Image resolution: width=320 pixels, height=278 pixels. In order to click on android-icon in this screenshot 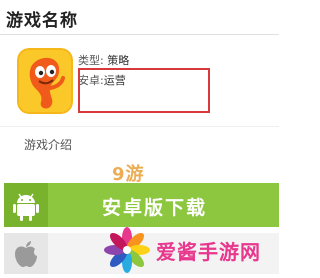, I will do `click(26, 205)`.